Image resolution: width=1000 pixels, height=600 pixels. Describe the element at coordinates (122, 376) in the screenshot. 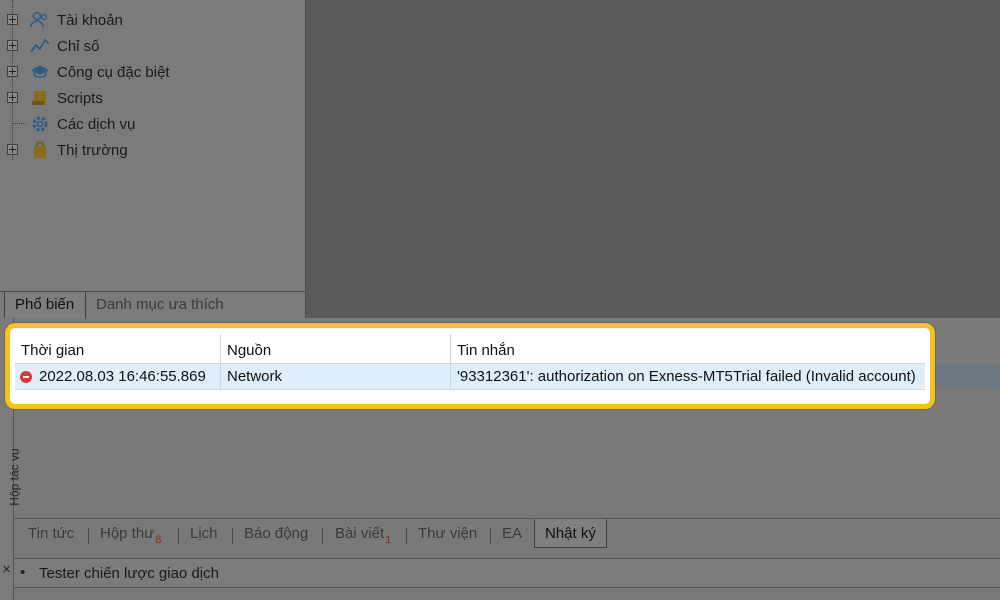

I see `row-time: 2022.08.03 16:46:55.869` at that location.